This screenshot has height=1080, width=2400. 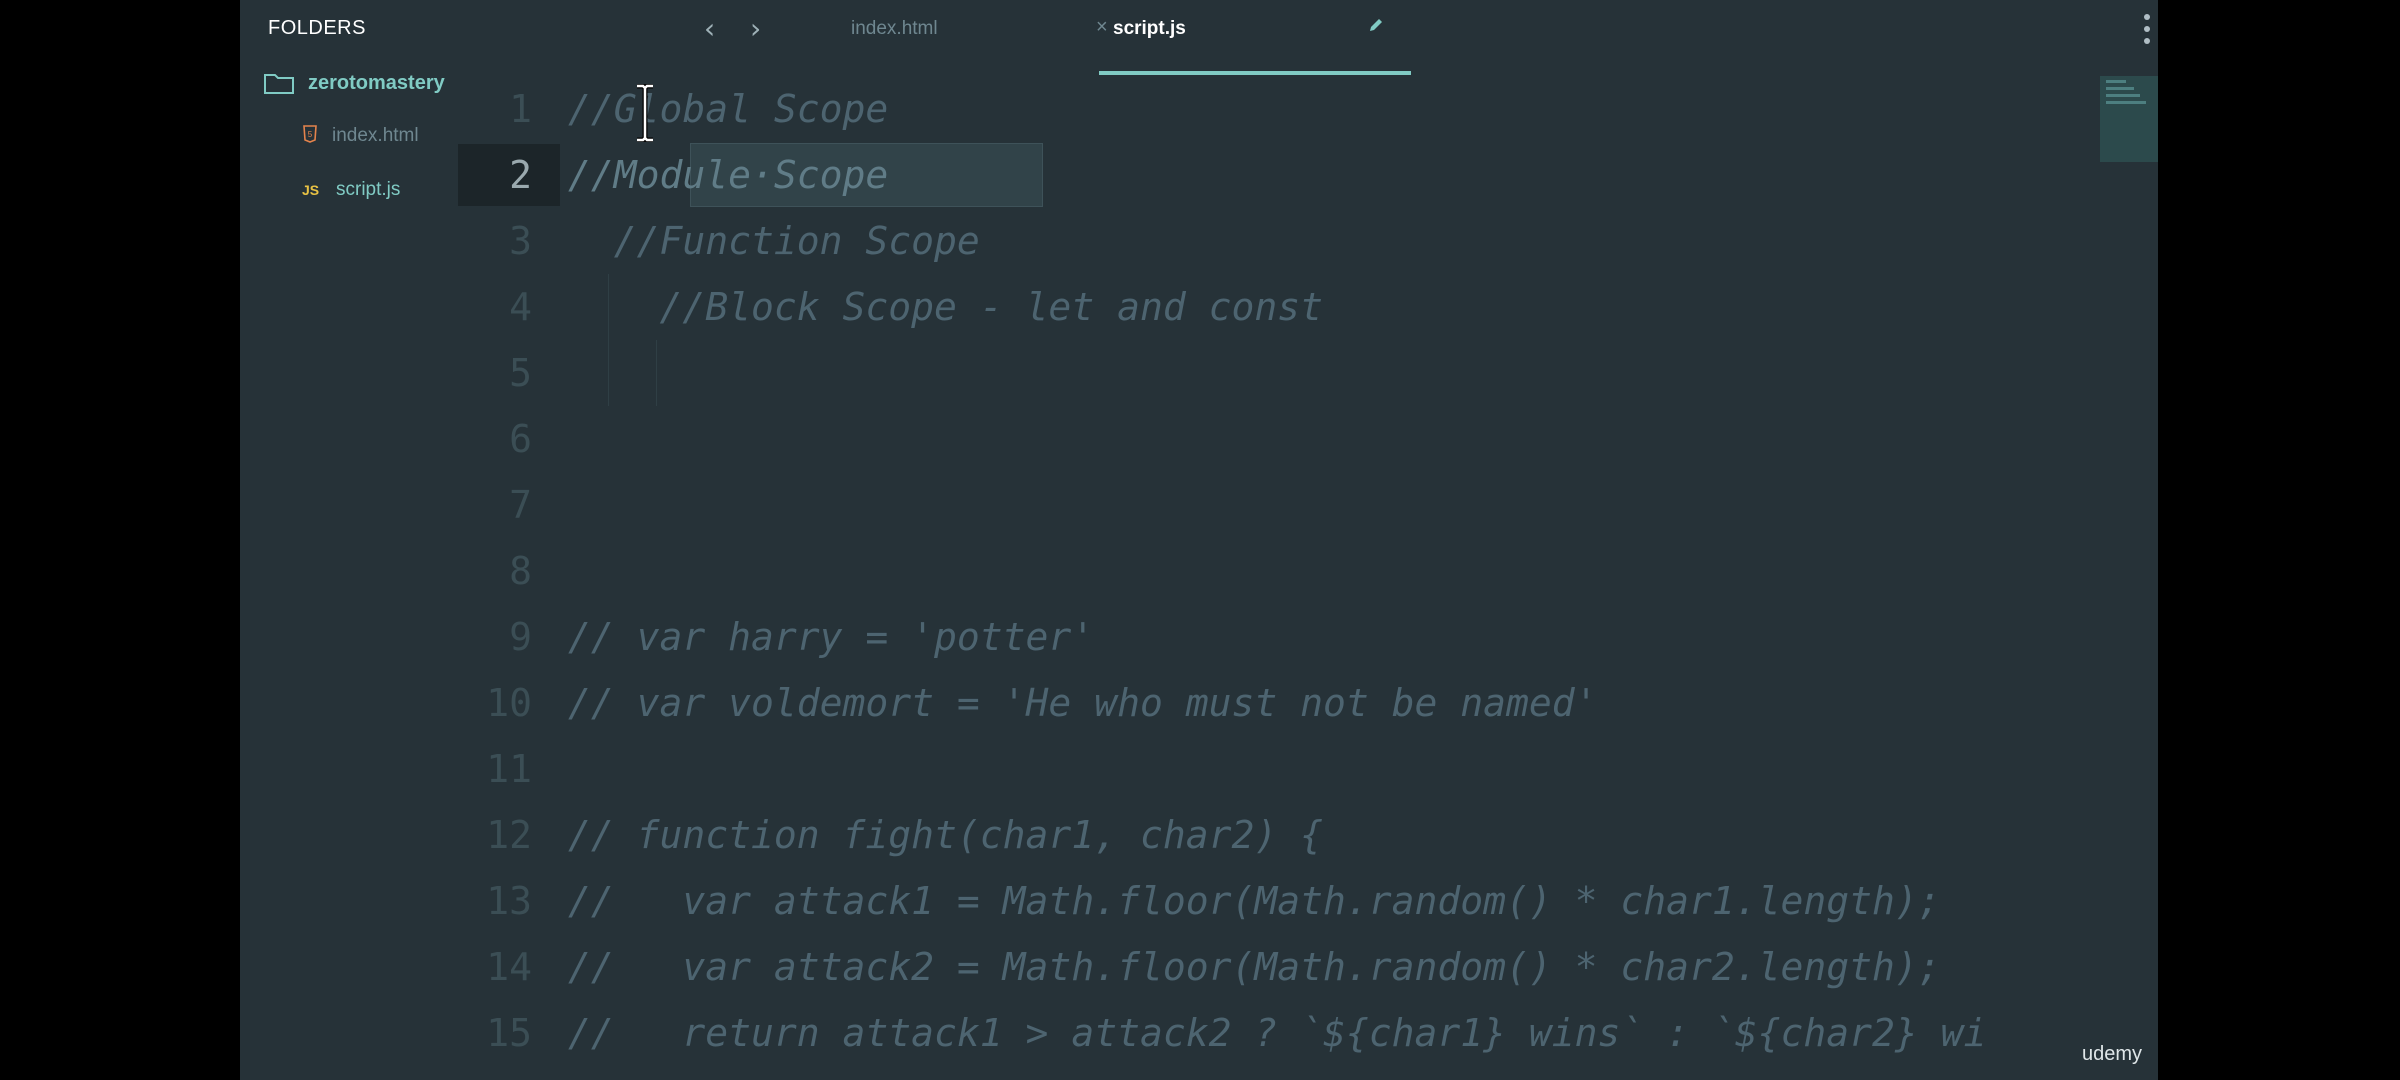 What do you see at coordinates (774, 241) in the screenshot?
I see `code-text: //Function Scope` at bounding box center [774, 241].